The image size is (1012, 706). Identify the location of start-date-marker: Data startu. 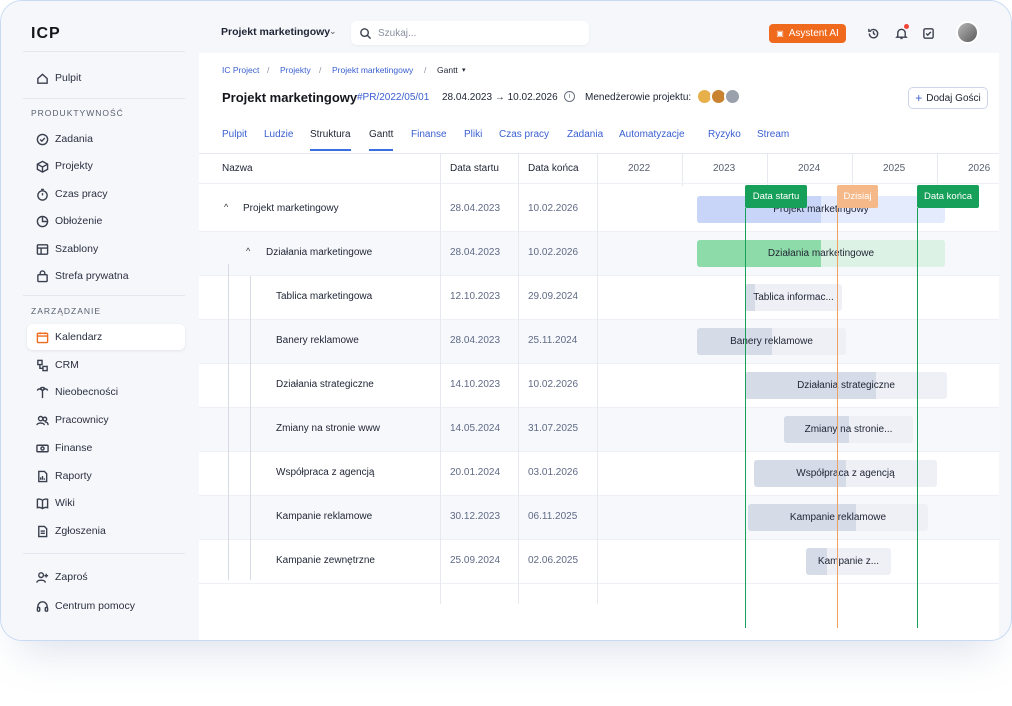
(776, 196).